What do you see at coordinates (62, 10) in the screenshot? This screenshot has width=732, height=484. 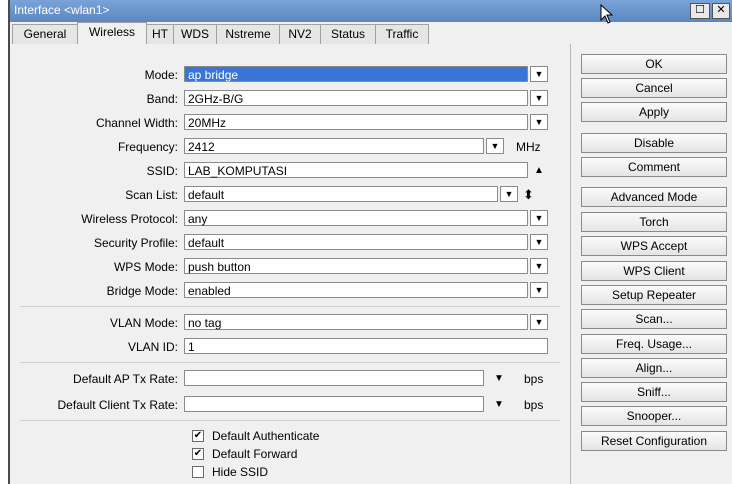 I see `window-title: Interface <wlan1>` at bounding box center [62, 10].